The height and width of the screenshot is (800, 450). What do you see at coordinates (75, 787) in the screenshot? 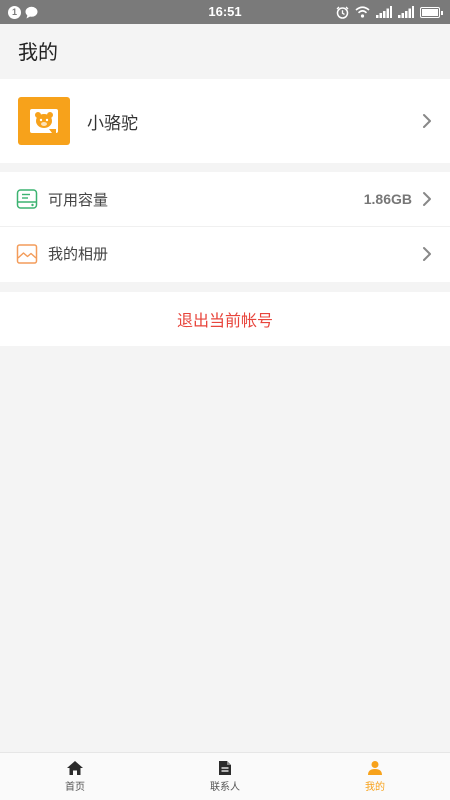
I see `tab-home-label: 首页` at bounding box center [75, 787].